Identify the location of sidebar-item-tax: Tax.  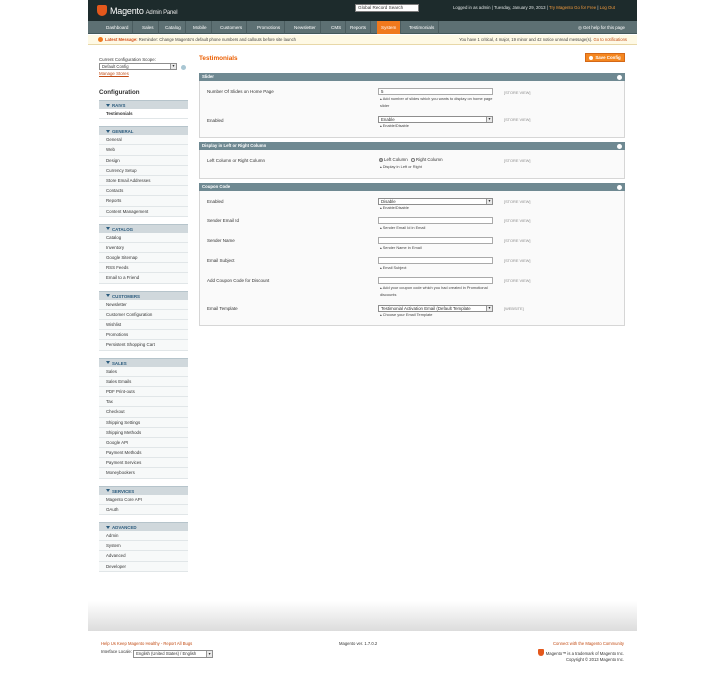
(143, 402).